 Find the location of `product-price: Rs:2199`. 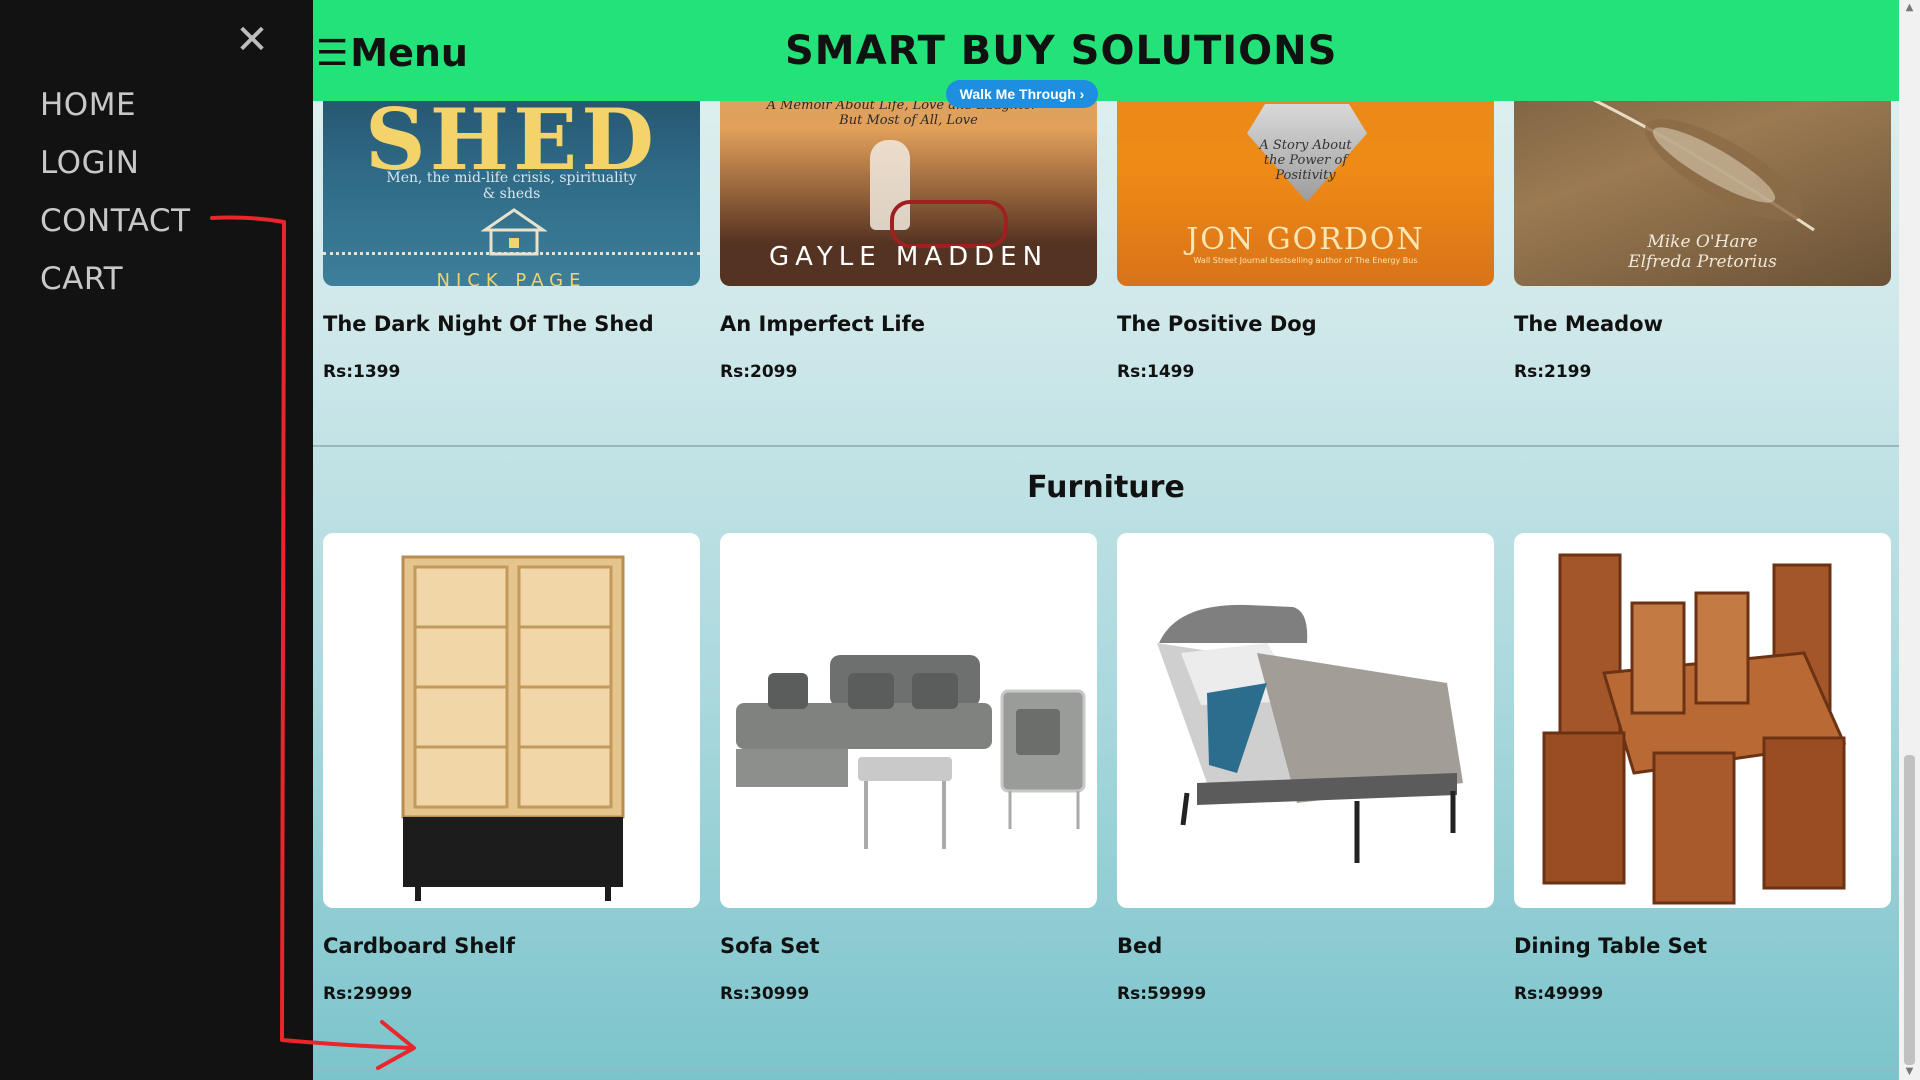

product-price: Rs:2199 is located at coordinates (1553, 372).